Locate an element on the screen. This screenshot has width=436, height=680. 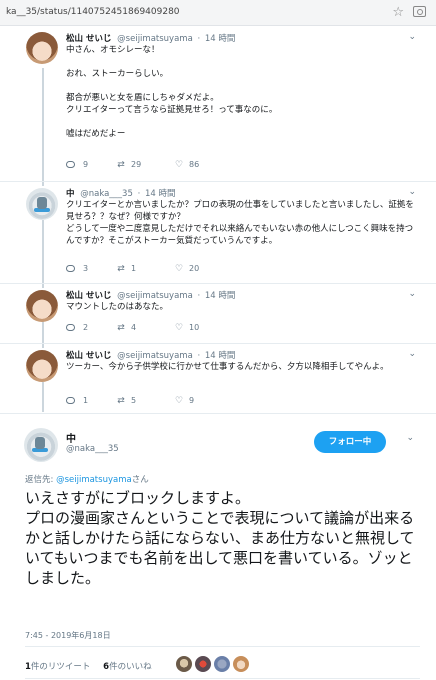
retweet-stat-label: 件のリツイート is located at coordinates (60, 667).